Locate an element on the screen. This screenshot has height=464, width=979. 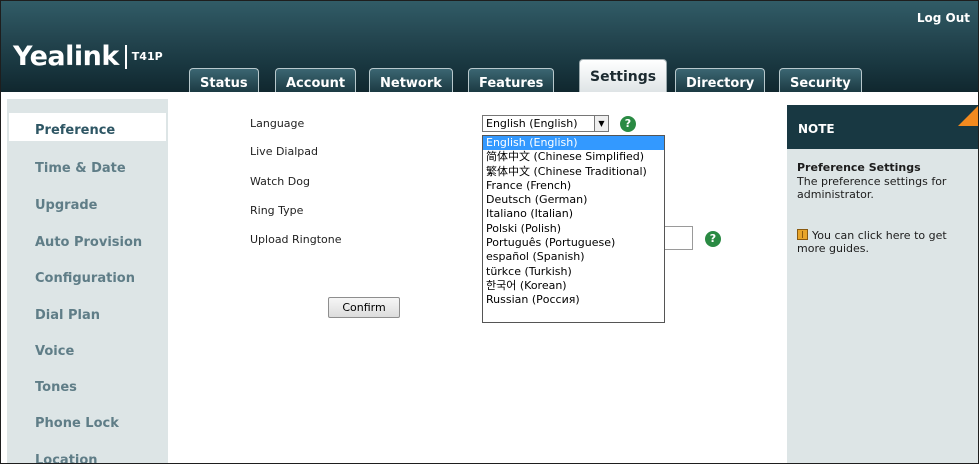
logo-model: T41P is located at coordinates (147, 56).